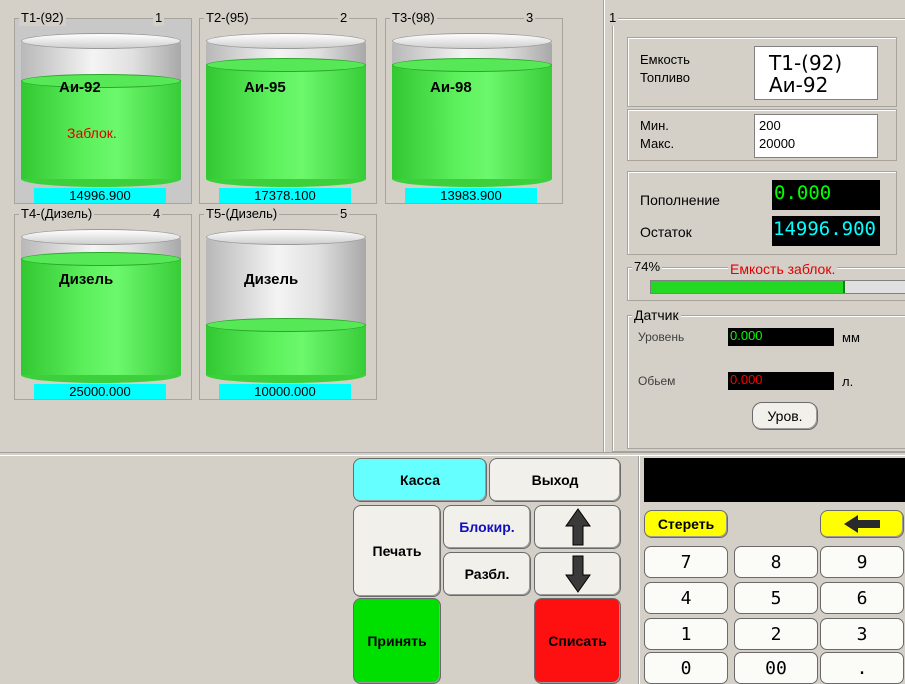 The height and width of the screenshot is (684, 905). What do you see at coordinates (100, 195) in the screenshot?
I see `tank-volume: 14996.900` at bounding box center [100, 195].